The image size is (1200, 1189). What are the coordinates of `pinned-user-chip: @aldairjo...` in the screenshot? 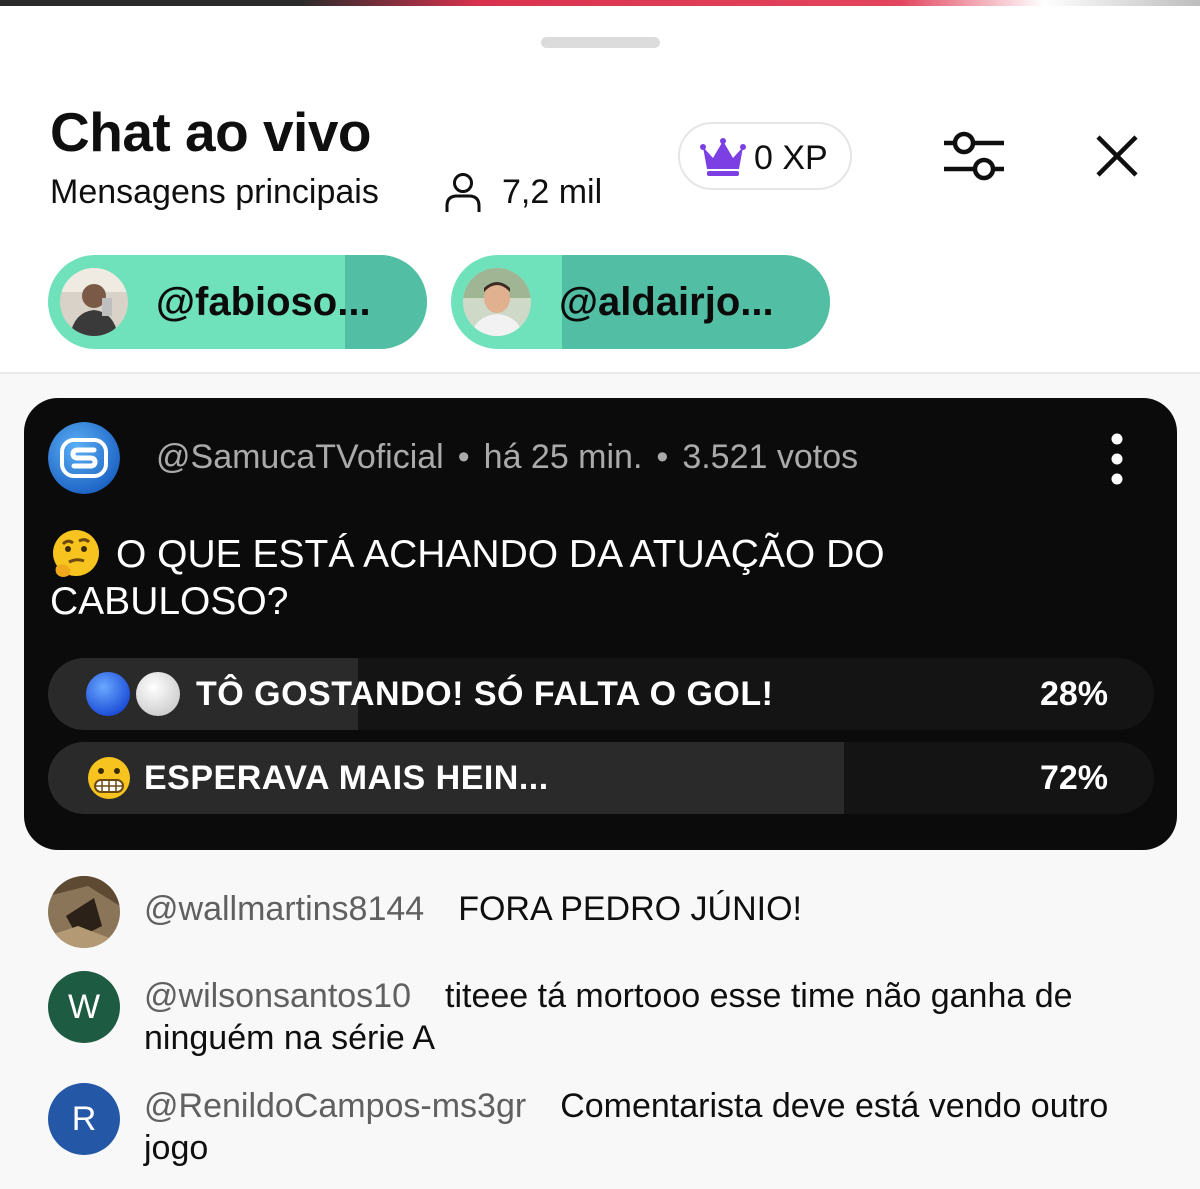 It's located at (640, 302).